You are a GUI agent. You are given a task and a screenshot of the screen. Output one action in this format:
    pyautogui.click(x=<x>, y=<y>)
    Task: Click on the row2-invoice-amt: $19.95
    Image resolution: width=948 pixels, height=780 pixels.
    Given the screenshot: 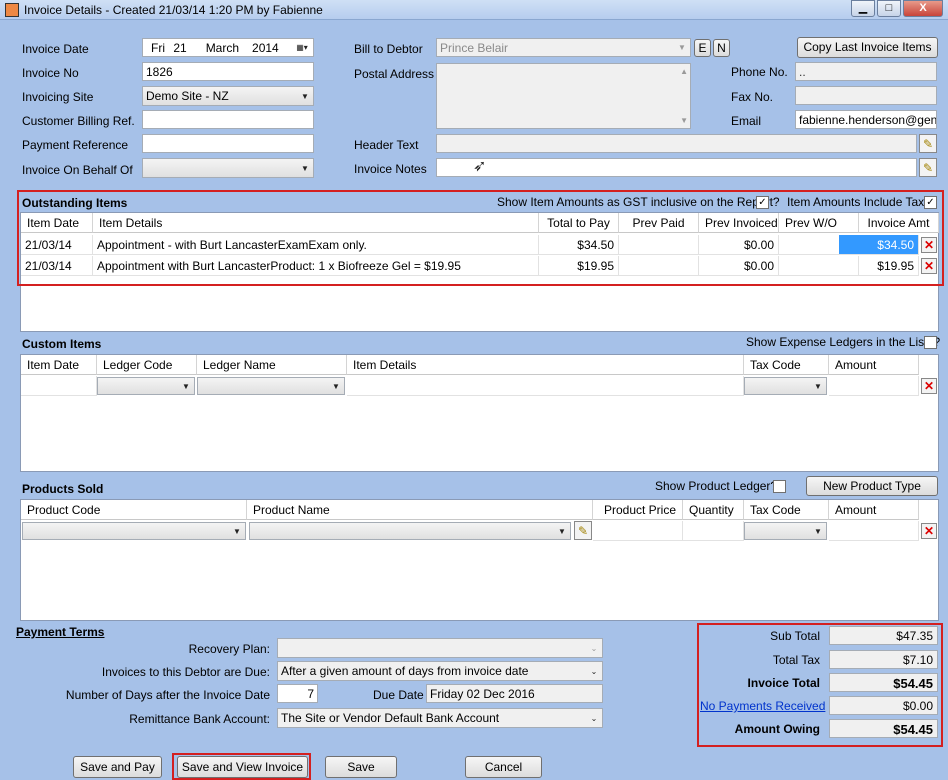 What is the action you would take?
    pyautogui.click(x=879, y=266)
    